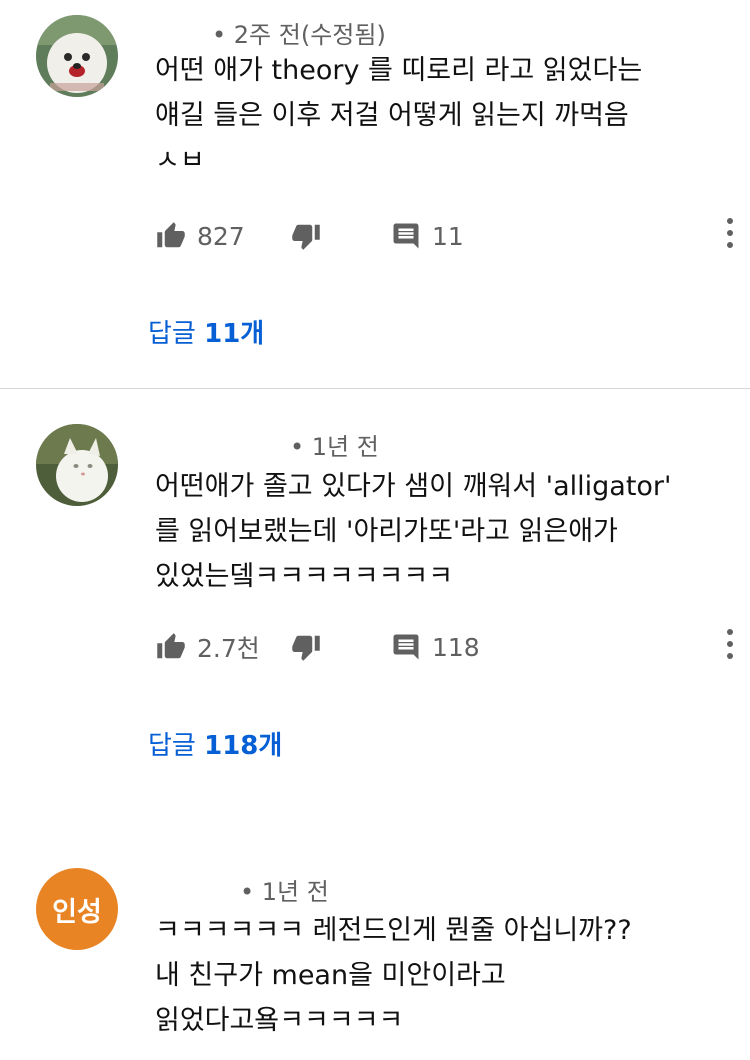 The image size is (750, 1060). Describe the element at coordinates (77, 912) in the screenshot. I see `avatar-initials: 인성` at that location.